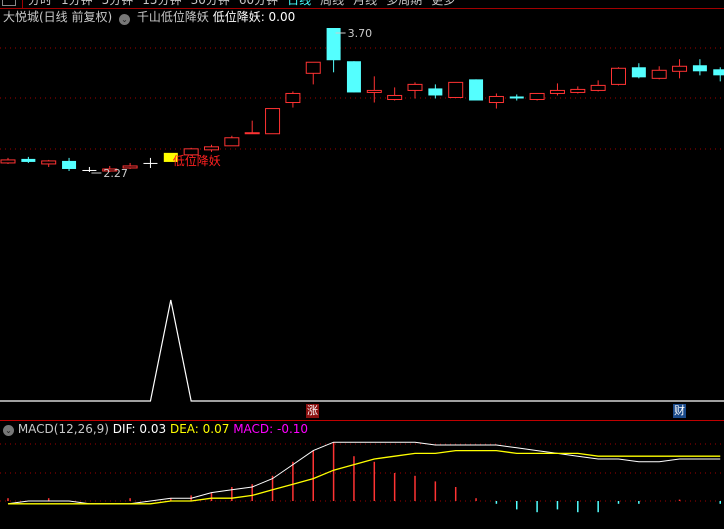 The height and width of the screenshot is (529, 724). Describe the element at coordinates (360, 33) in the screenshot. I see `high-label: 3.70` at that location.